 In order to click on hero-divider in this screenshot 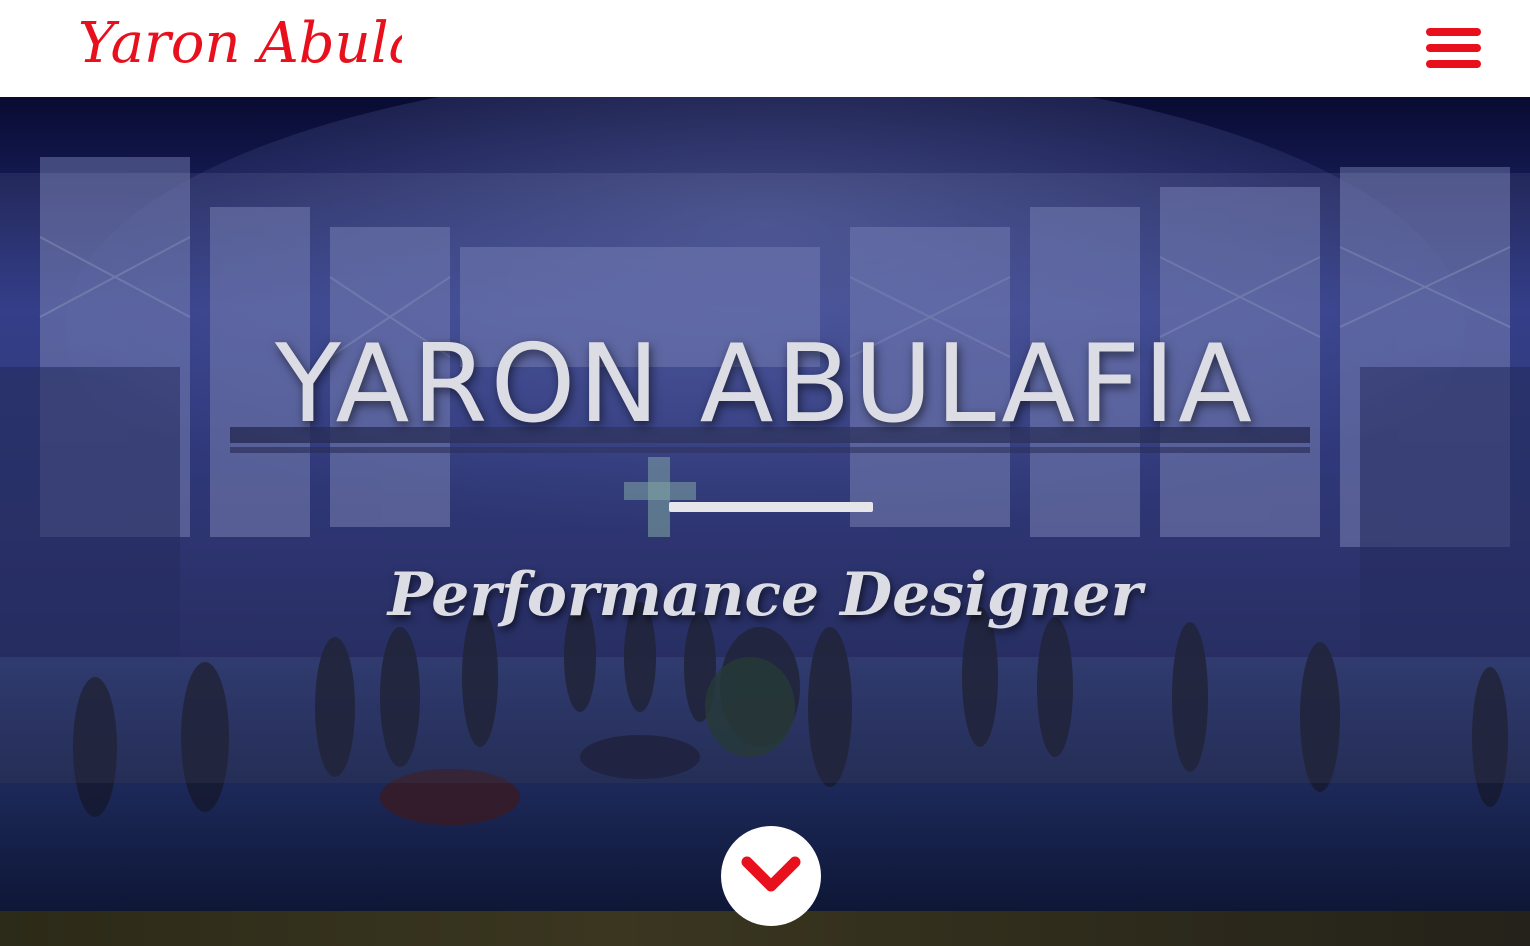, I will do `click(771, 507)`.